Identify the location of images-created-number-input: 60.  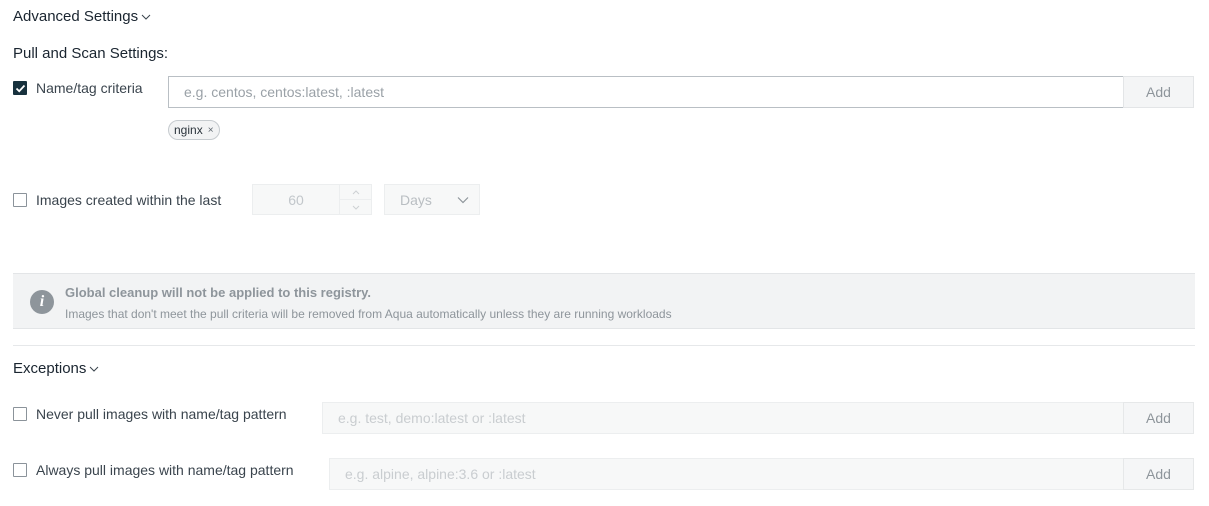
(312, 199).